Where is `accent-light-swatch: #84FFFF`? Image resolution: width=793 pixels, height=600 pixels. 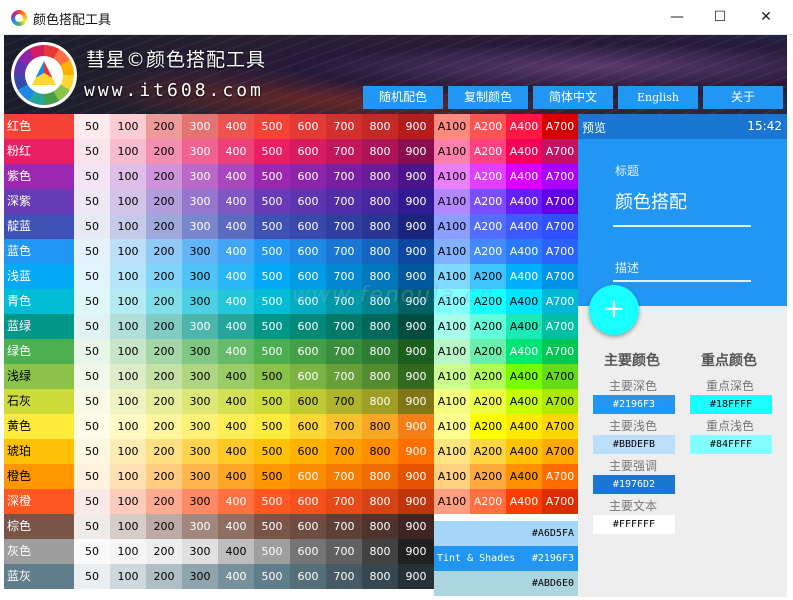 accent-light-swatch: #84FFFF is located at coordinates (731, 444).